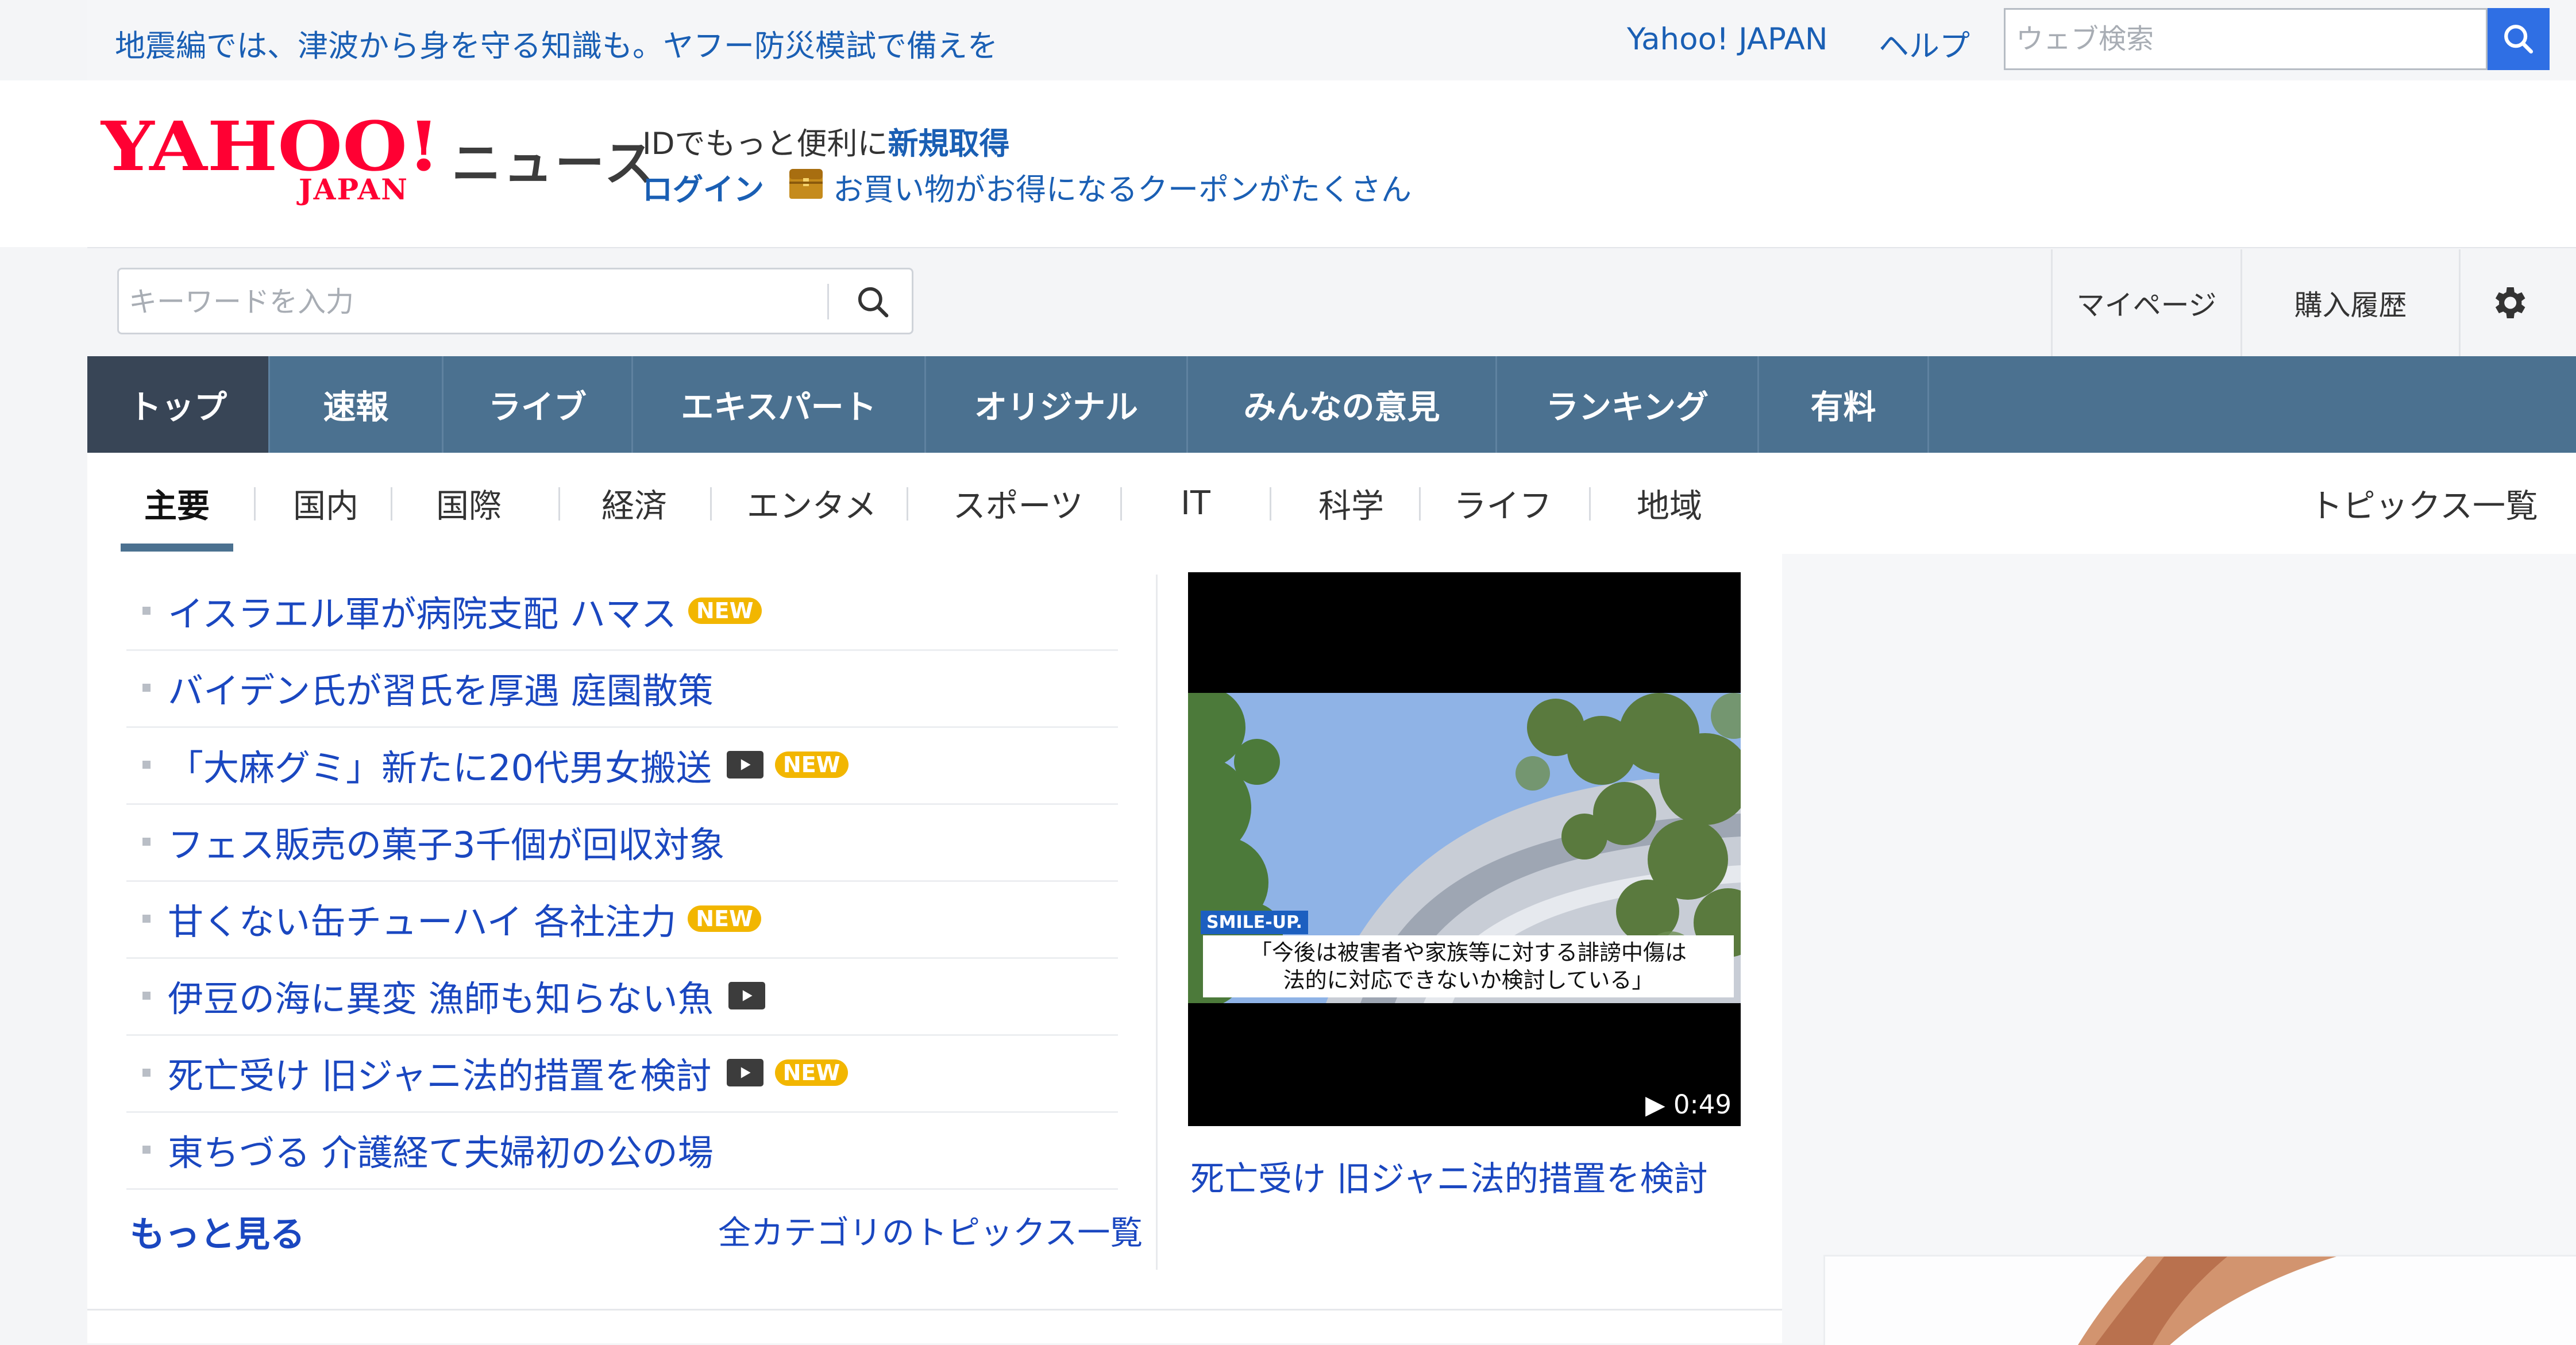 This screenshot has width=2576, height=1345. Describe the element at coordinates (930, 1230) in the screenshot. I see `all-category-topics-link: 全カテゴリのトピックス一覧` at that location.